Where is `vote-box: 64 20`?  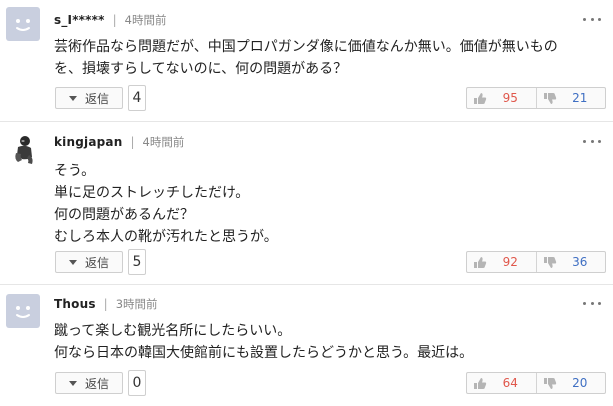
vote-box: 64 20 is located at coordinates (536, 383).